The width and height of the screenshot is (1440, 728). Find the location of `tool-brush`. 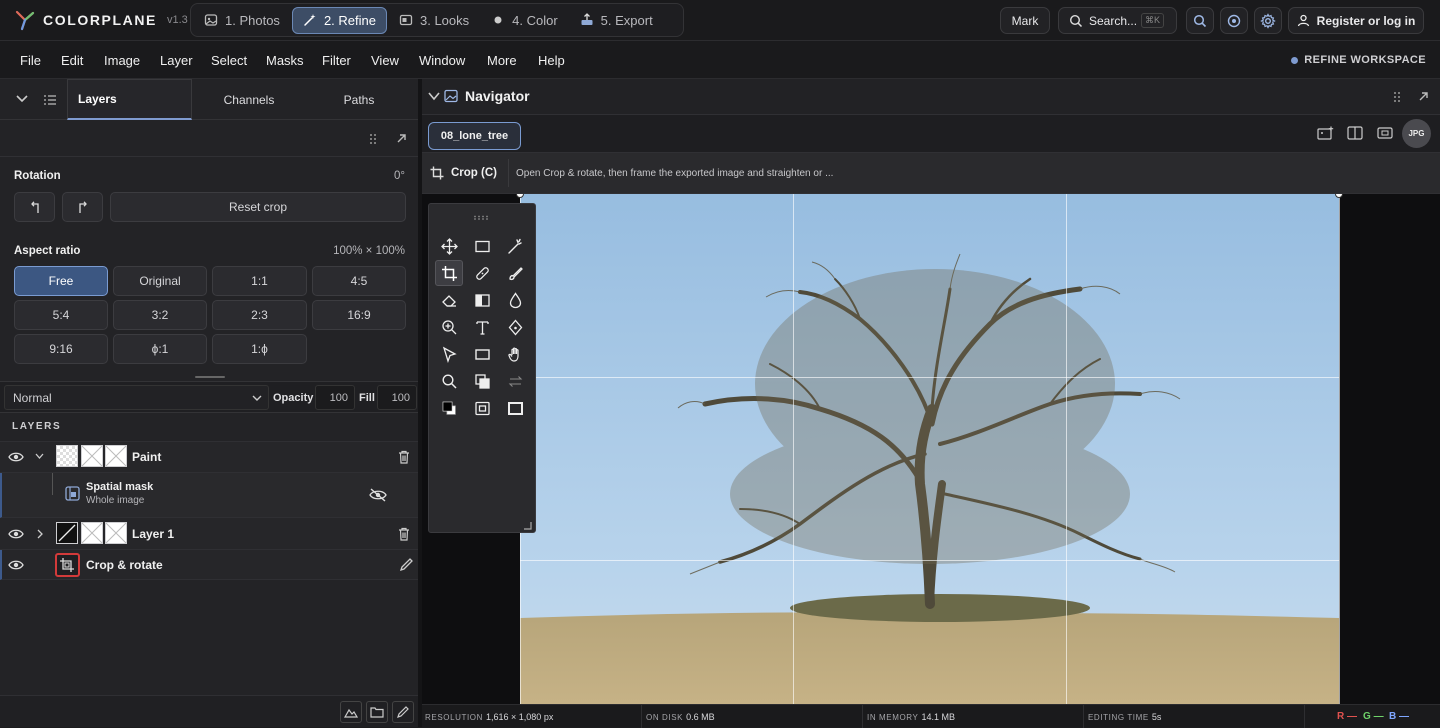

tool-brush is located at coordinates (515, 273).